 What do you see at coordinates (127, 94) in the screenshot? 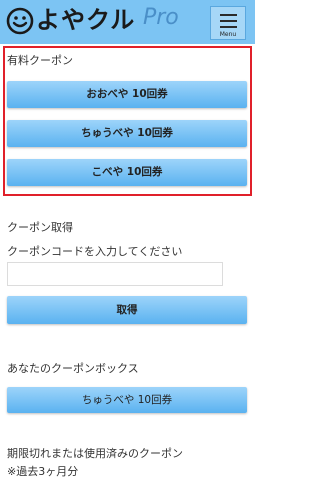
I see `coupon-large-room-button: おおべや 10回券` at bounding box center [127, 94].